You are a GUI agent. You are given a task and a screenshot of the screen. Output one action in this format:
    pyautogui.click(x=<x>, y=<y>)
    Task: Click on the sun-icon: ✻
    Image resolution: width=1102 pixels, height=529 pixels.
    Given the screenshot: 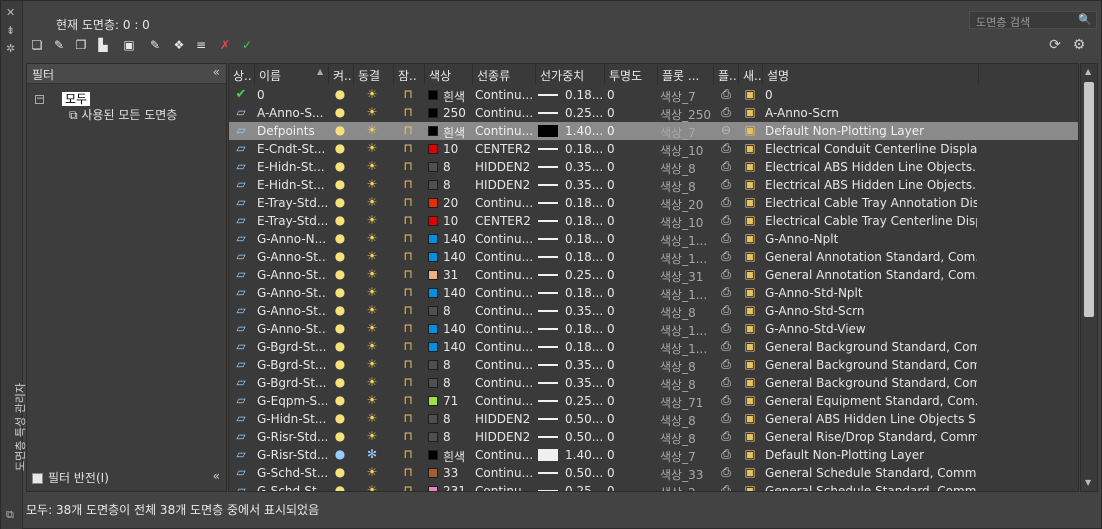 What is the action you would take?
    pyautogui.click(x=372, y=454)
    